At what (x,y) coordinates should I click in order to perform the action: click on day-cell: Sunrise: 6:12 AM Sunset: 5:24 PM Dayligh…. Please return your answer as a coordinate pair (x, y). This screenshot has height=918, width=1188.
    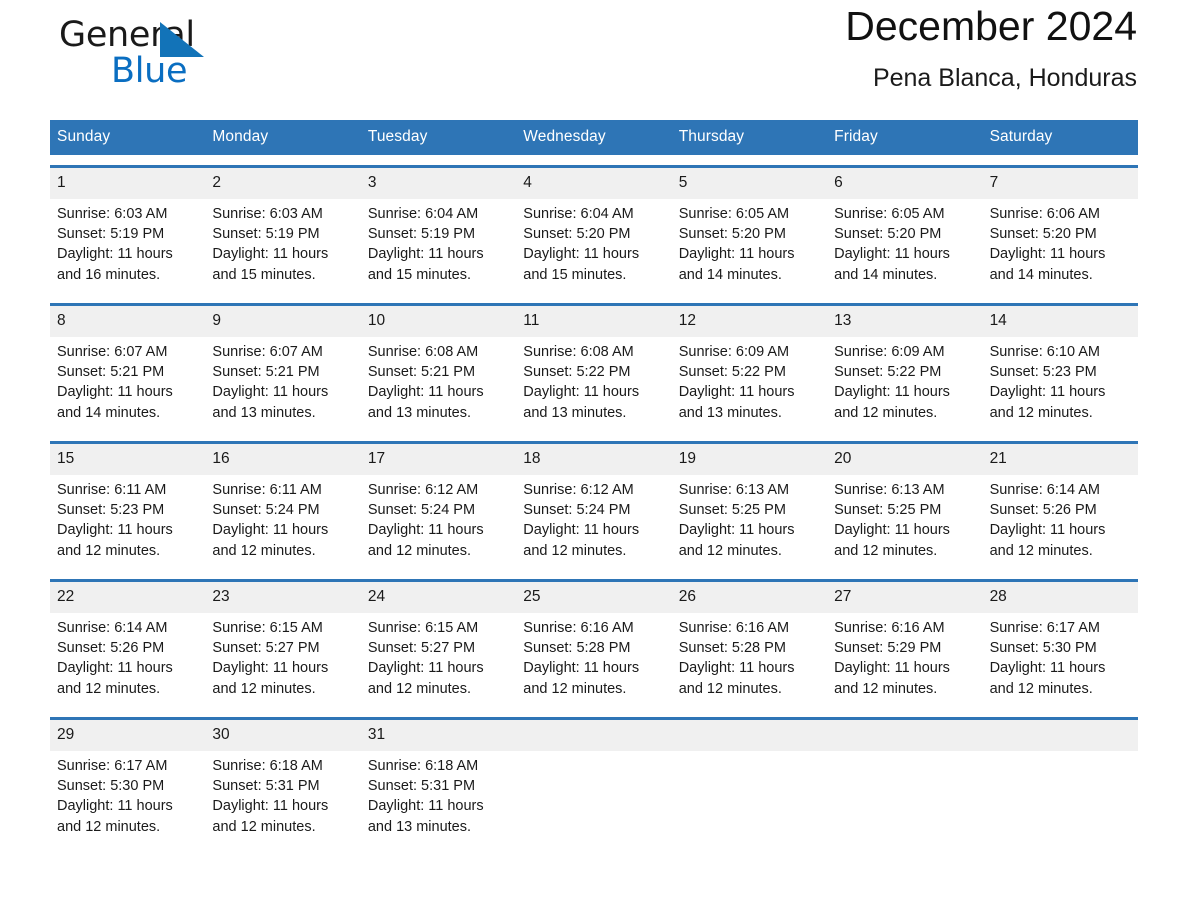
    Looking at the image, I should click on (593, 522).